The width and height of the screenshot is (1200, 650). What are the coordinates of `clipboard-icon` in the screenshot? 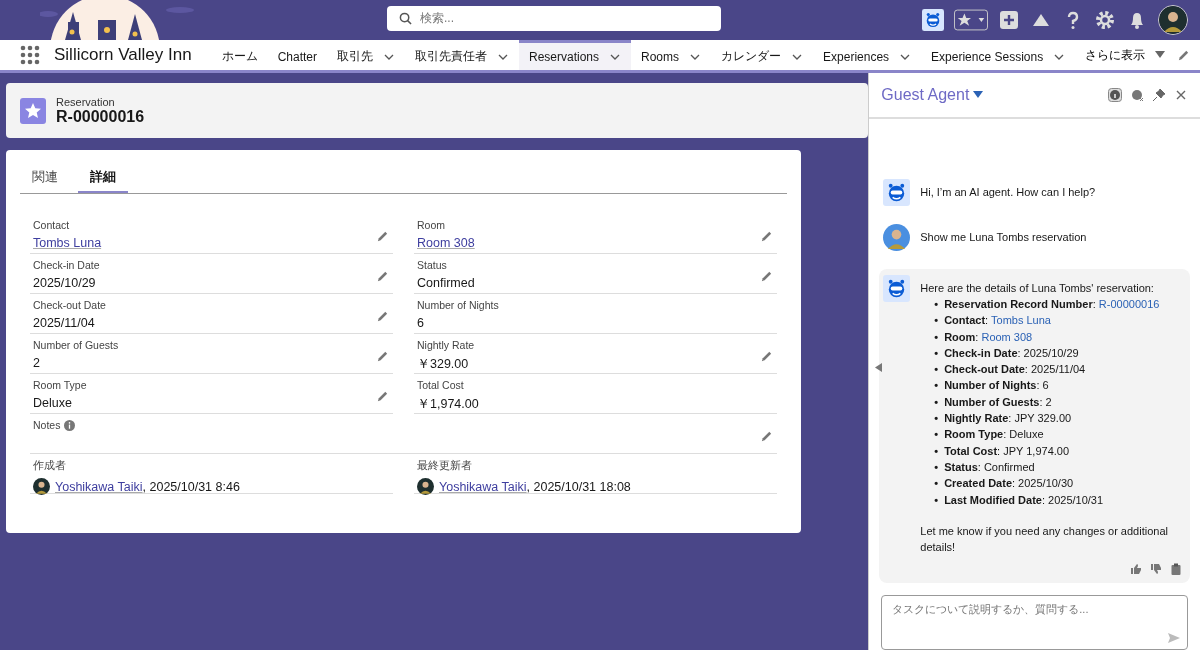 It's located at (1176, 569).